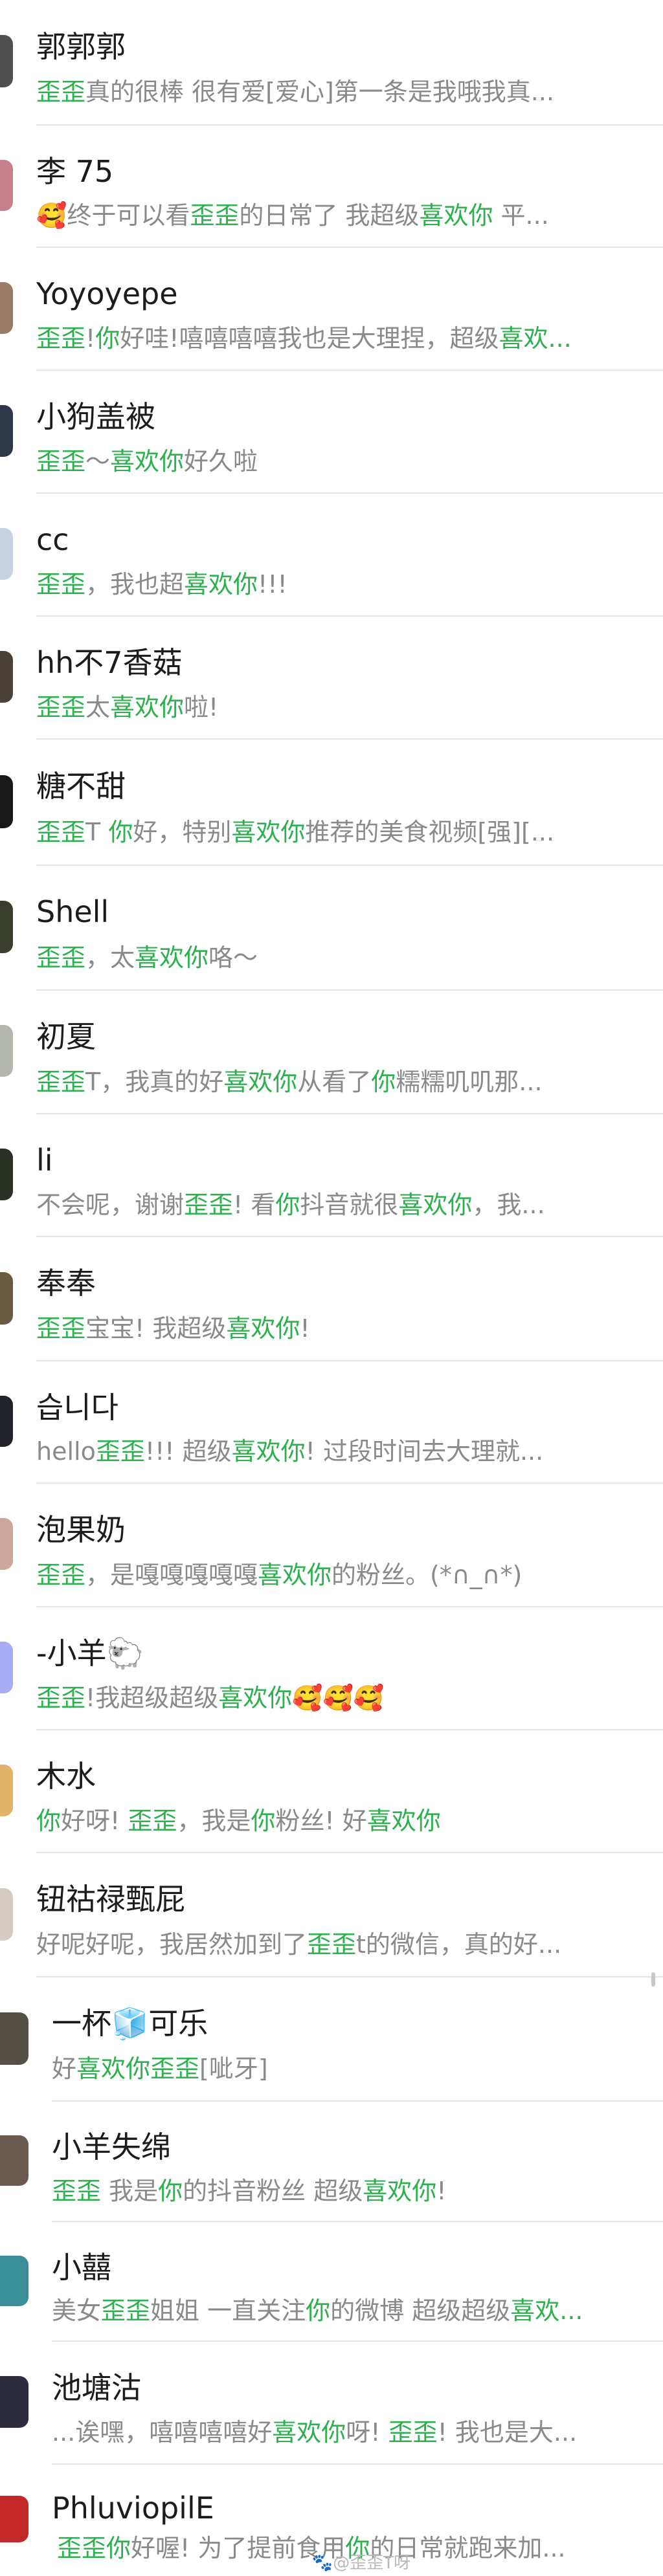 The height and width of the screenshot is (2576, 663). Describe the element at coordinates (340, 958) in the screenshot. I see `message-preview: 歪歪，太喜欢你咯～` at that location.